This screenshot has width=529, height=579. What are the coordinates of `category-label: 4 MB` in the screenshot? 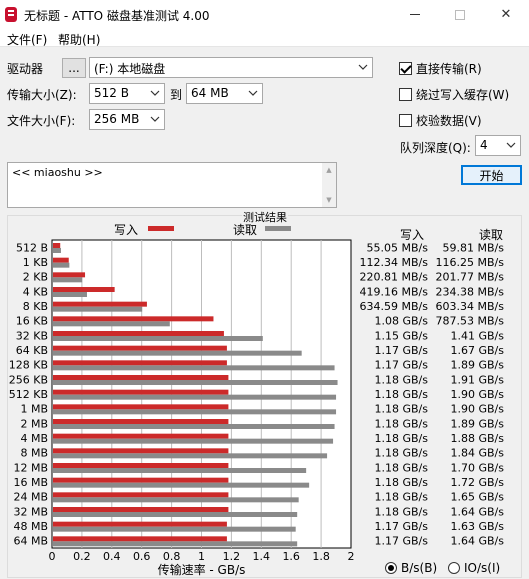 It's located at (34, 438).